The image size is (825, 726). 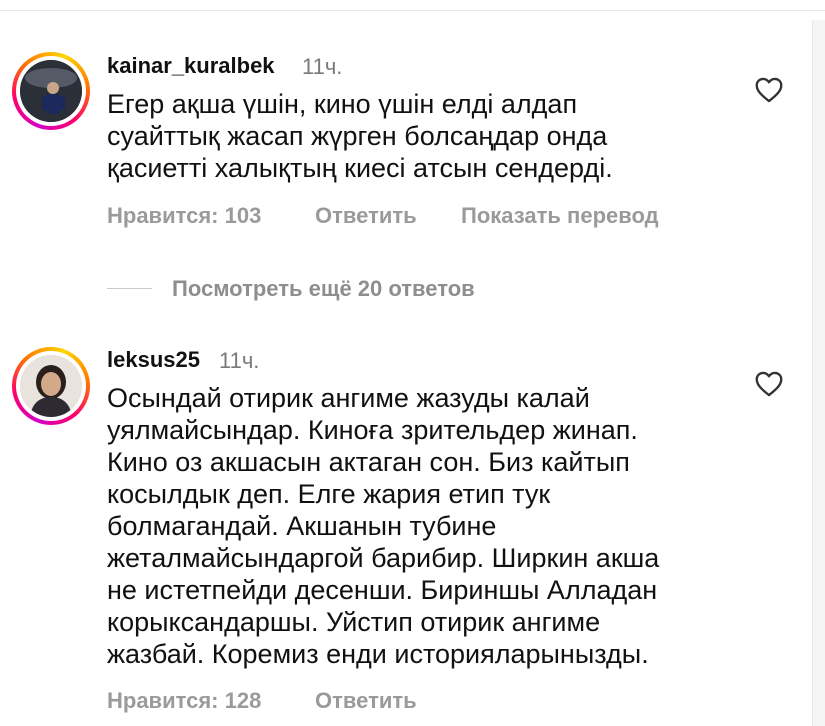 What do you see at coordinates (184, 701) in the screenshot?
I see `like-count: Нравится: 128` at bounding box center [184, 701].